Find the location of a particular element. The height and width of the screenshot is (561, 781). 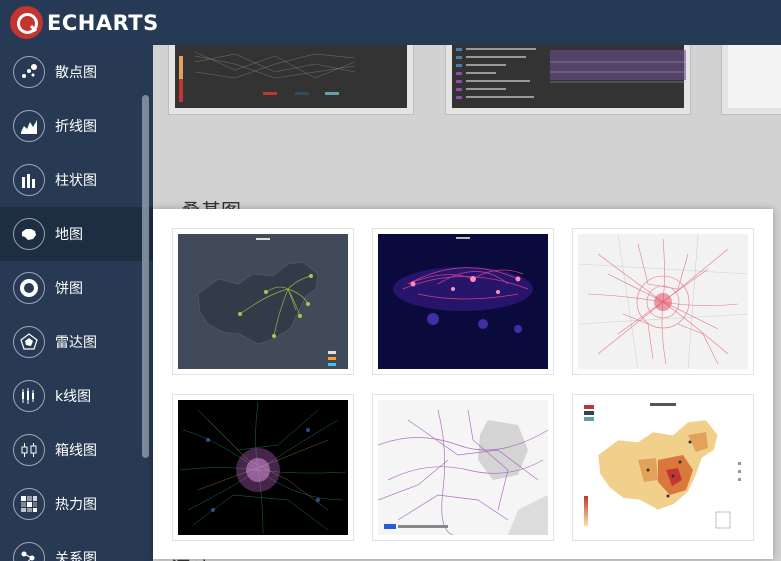

sidebar-item-label: 柱状图 is located at coordinates (76, 181).